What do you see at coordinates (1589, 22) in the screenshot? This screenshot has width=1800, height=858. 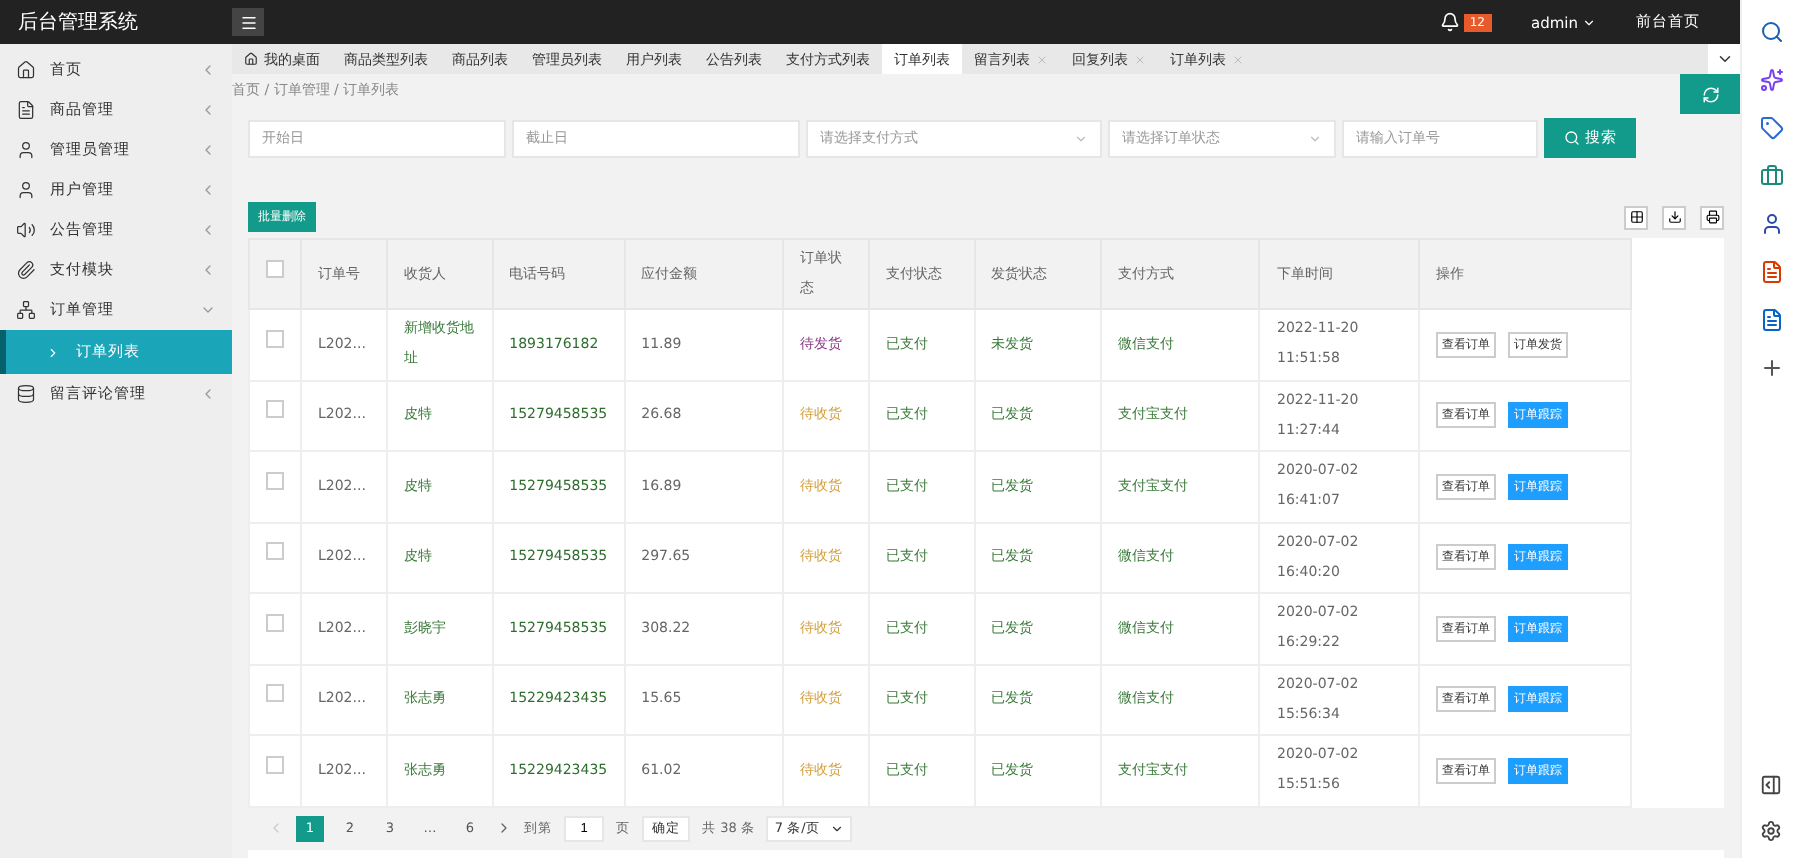 I see `caret-icon` at bounding box center [1589, 22].